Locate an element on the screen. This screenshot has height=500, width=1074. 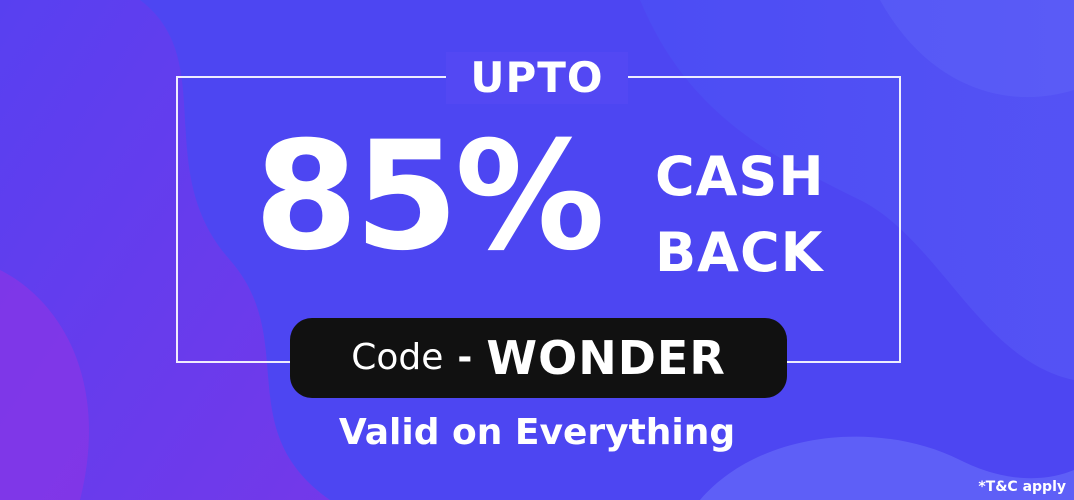
promo-code-value: WONDER is located at coordinates (605, 358).